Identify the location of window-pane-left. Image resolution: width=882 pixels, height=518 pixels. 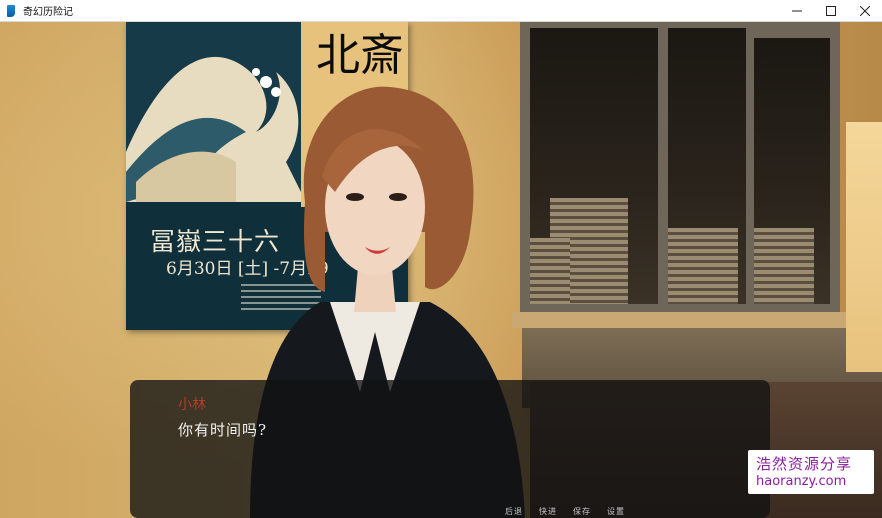
(594, 166).